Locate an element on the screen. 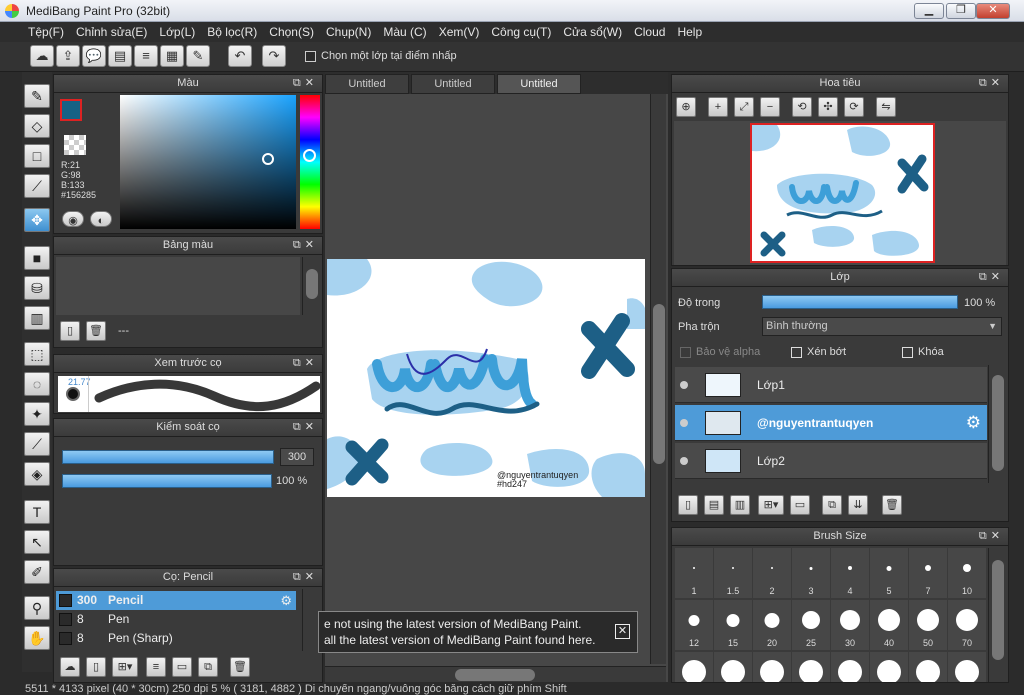 This screenshot has width=1024, height=695. canvas-hscroll-thumb is located at coordinates (495, 675).